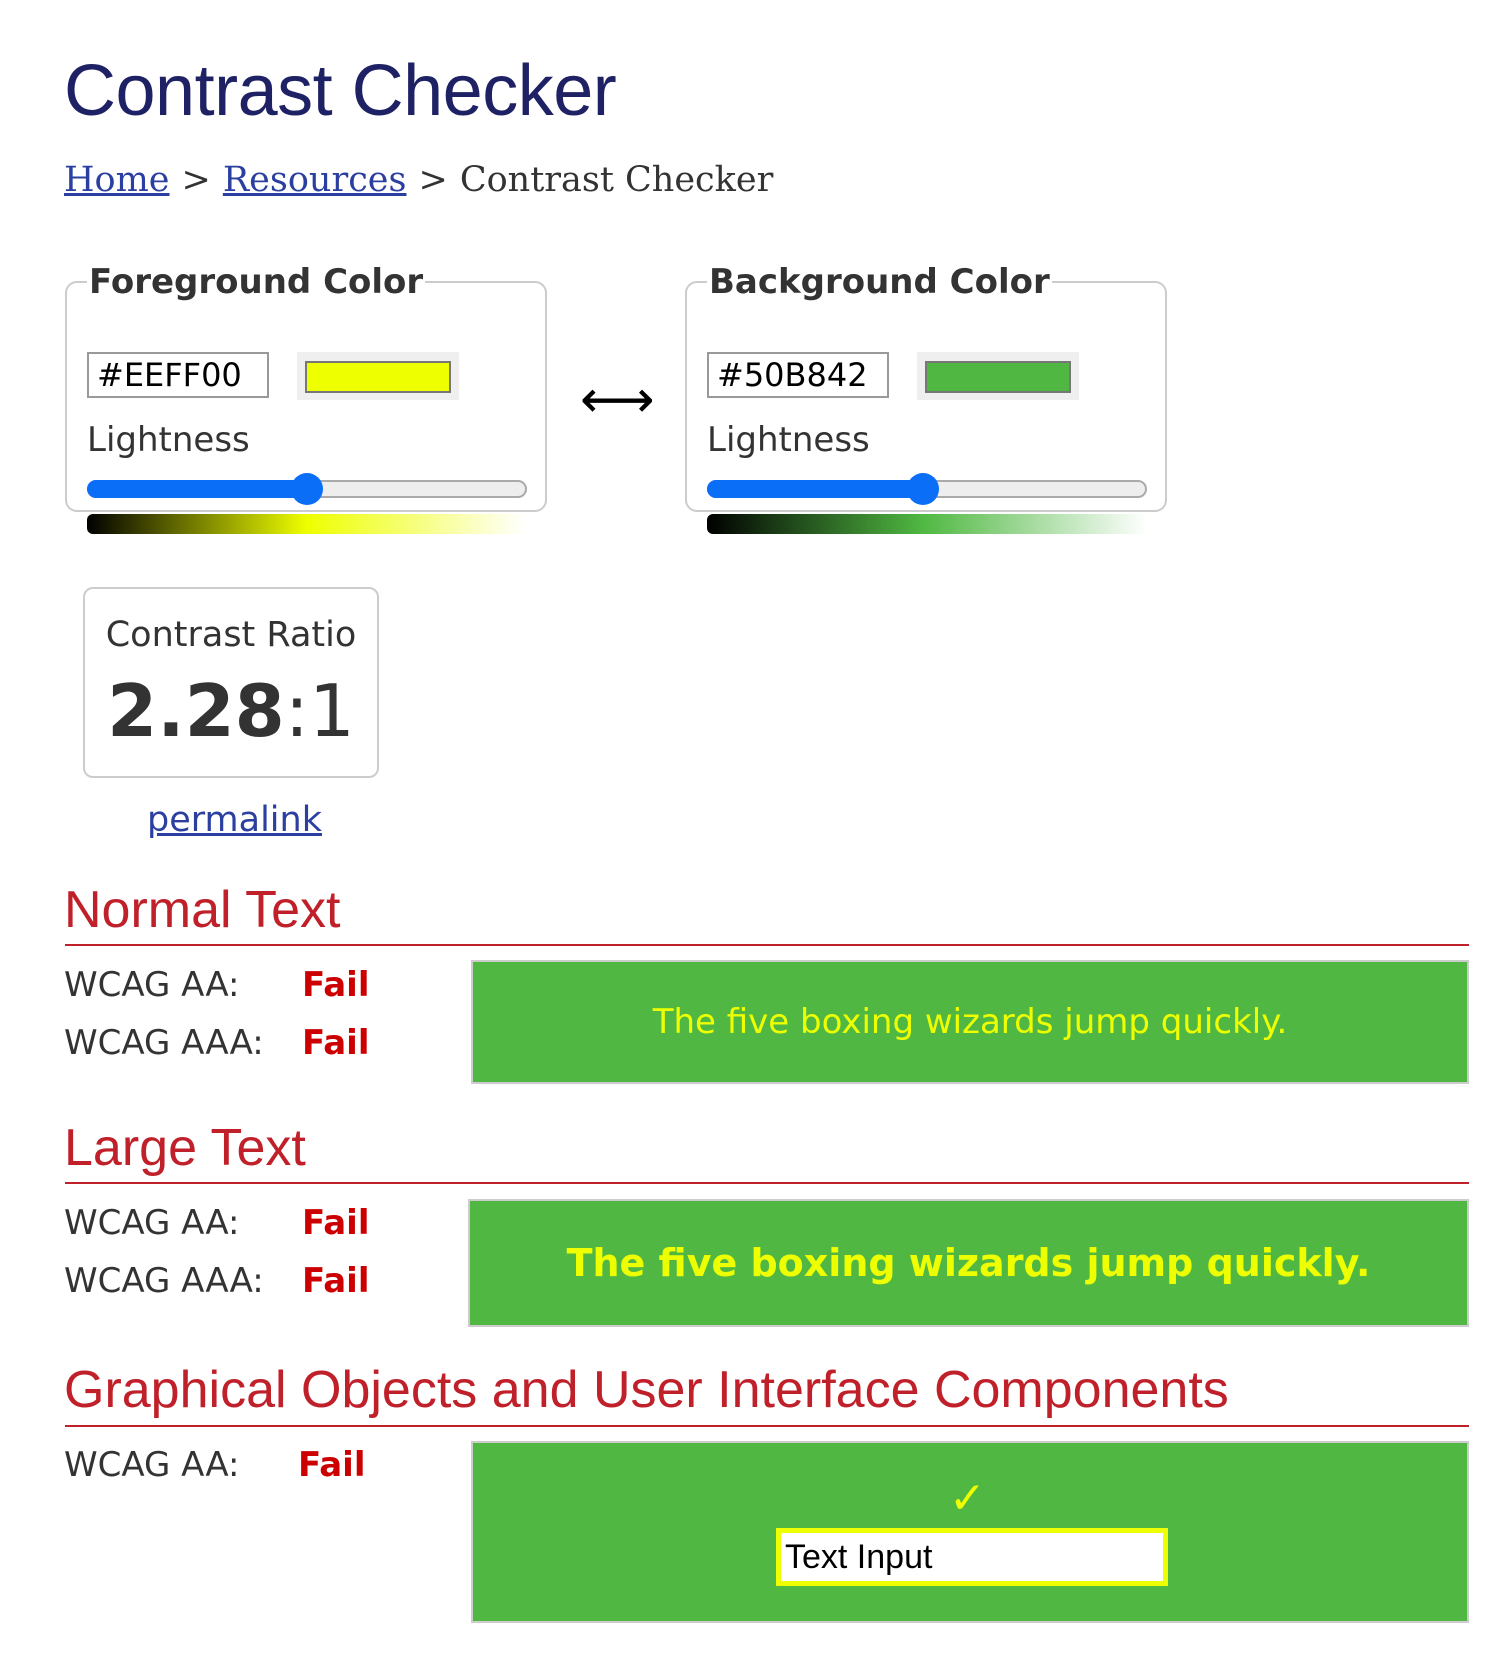 The image size is (1496, 1654). Describe the element at coordinates (164, 1043) in the screenshot. I see `normal-wcag-aaa-label: WCAG AAA:` at that location.